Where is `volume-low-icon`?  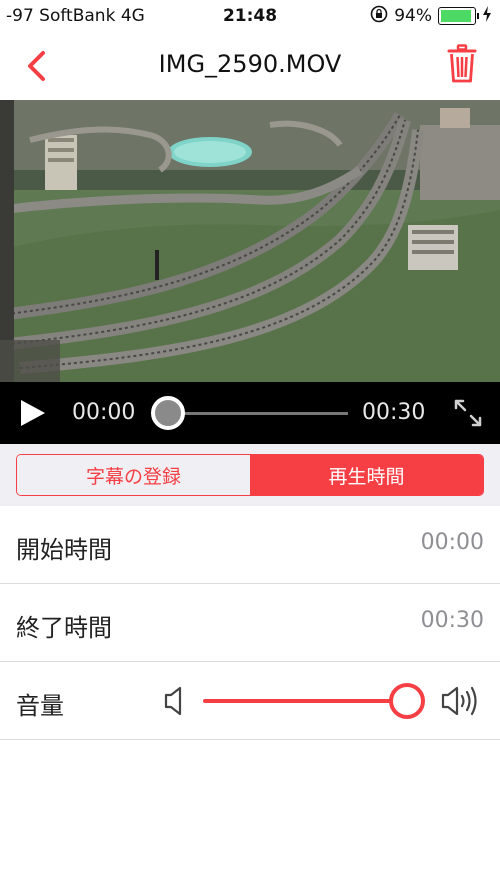 volume-low-icon is located at coordinates (175, 701).